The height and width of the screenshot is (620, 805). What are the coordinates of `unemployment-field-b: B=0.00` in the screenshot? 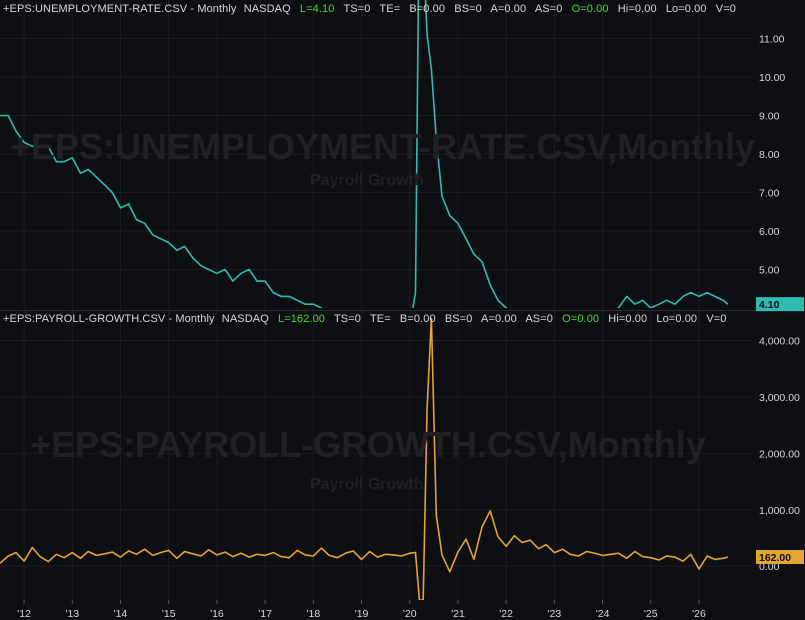 It's located at (427, 9).